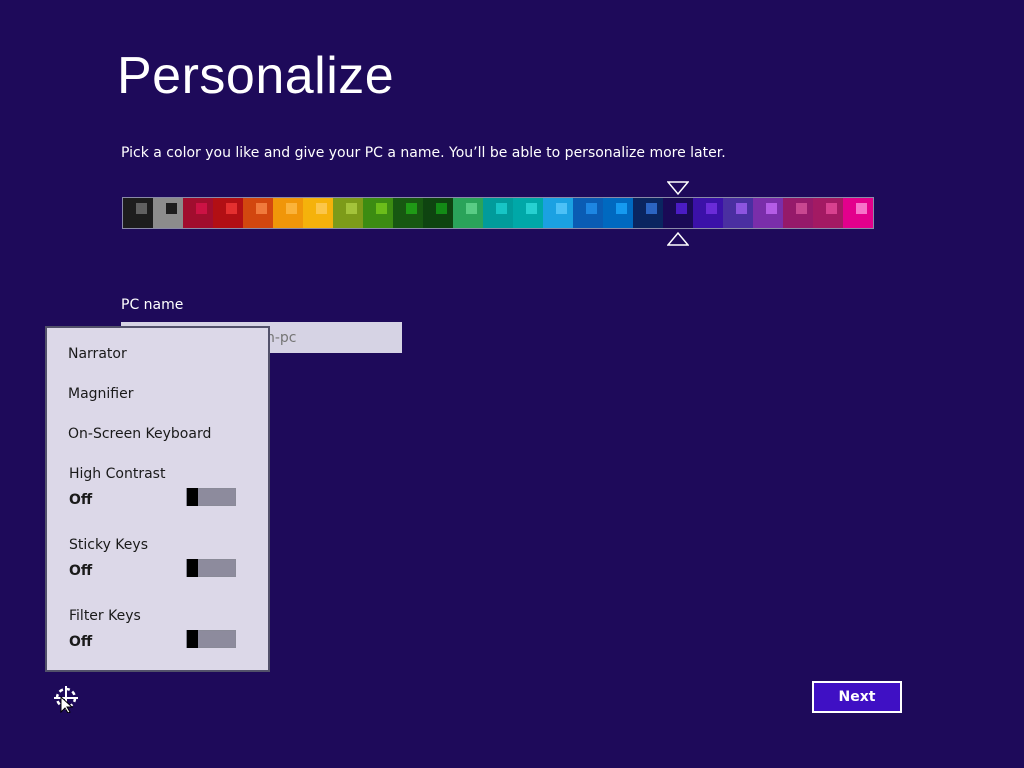 This screenshot has width=1024, height=768. What do you see at coordinates (117, 474) in the screenshot?
I see `high-contrast-label: High Contrast` at bounding box center [117, 474].